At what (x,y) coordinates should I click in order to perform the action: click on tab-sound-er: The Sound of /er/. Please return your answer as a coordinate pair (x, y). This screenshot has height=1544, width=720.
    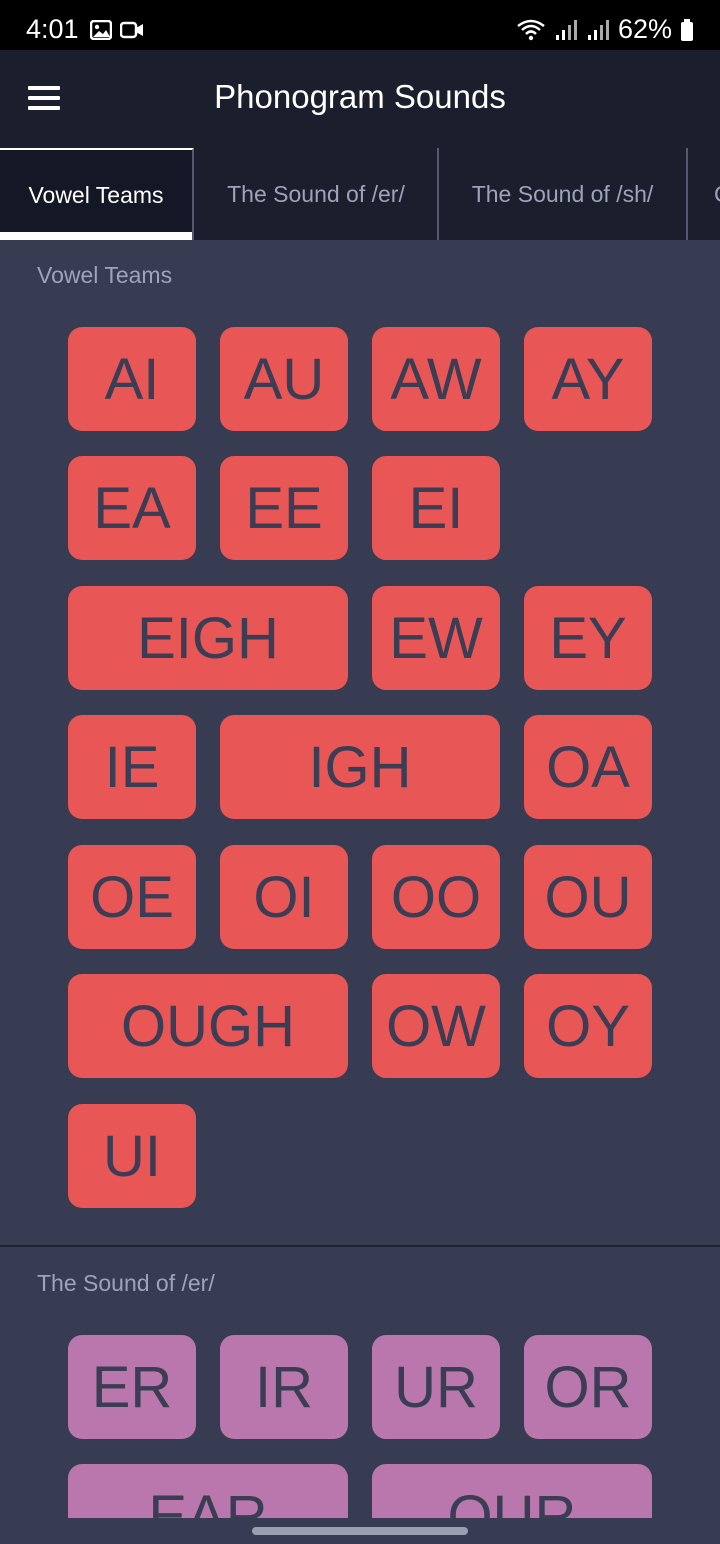
    Looking at the image, I should click on (316, 194).